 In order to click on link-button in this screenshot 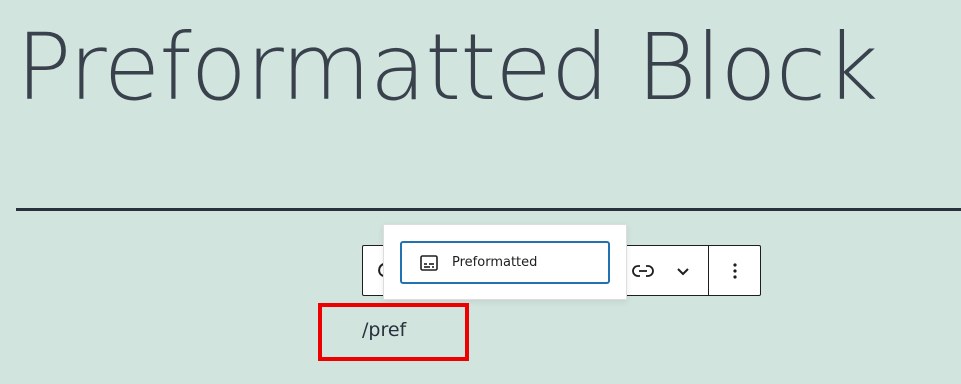, I will do `click(643, 270)`.